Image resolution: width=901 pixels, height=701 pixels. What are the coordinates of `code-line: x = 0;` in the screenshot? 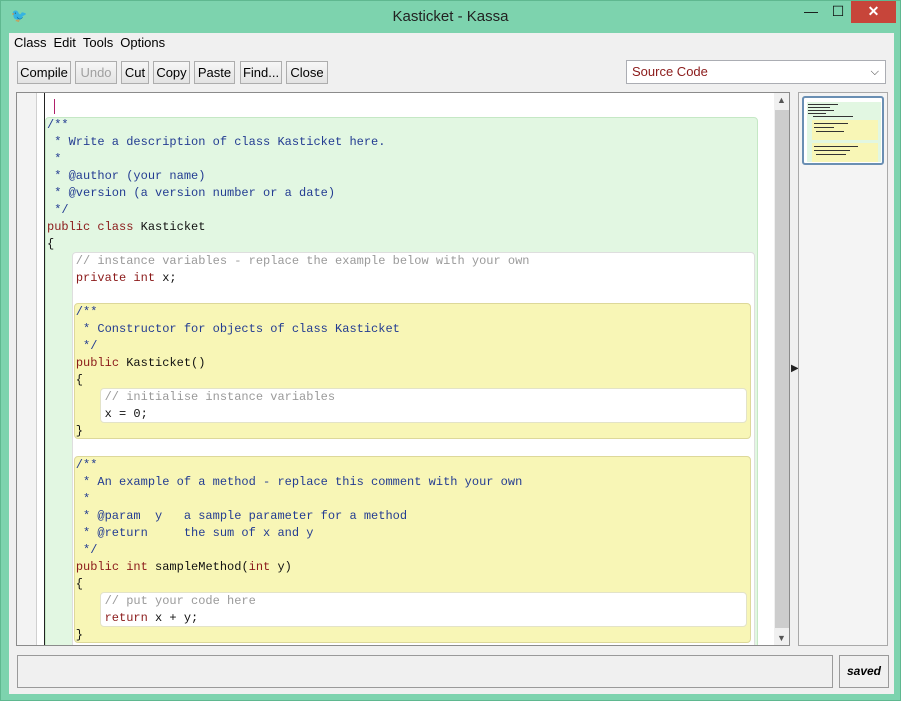 It's located at (97, 414).